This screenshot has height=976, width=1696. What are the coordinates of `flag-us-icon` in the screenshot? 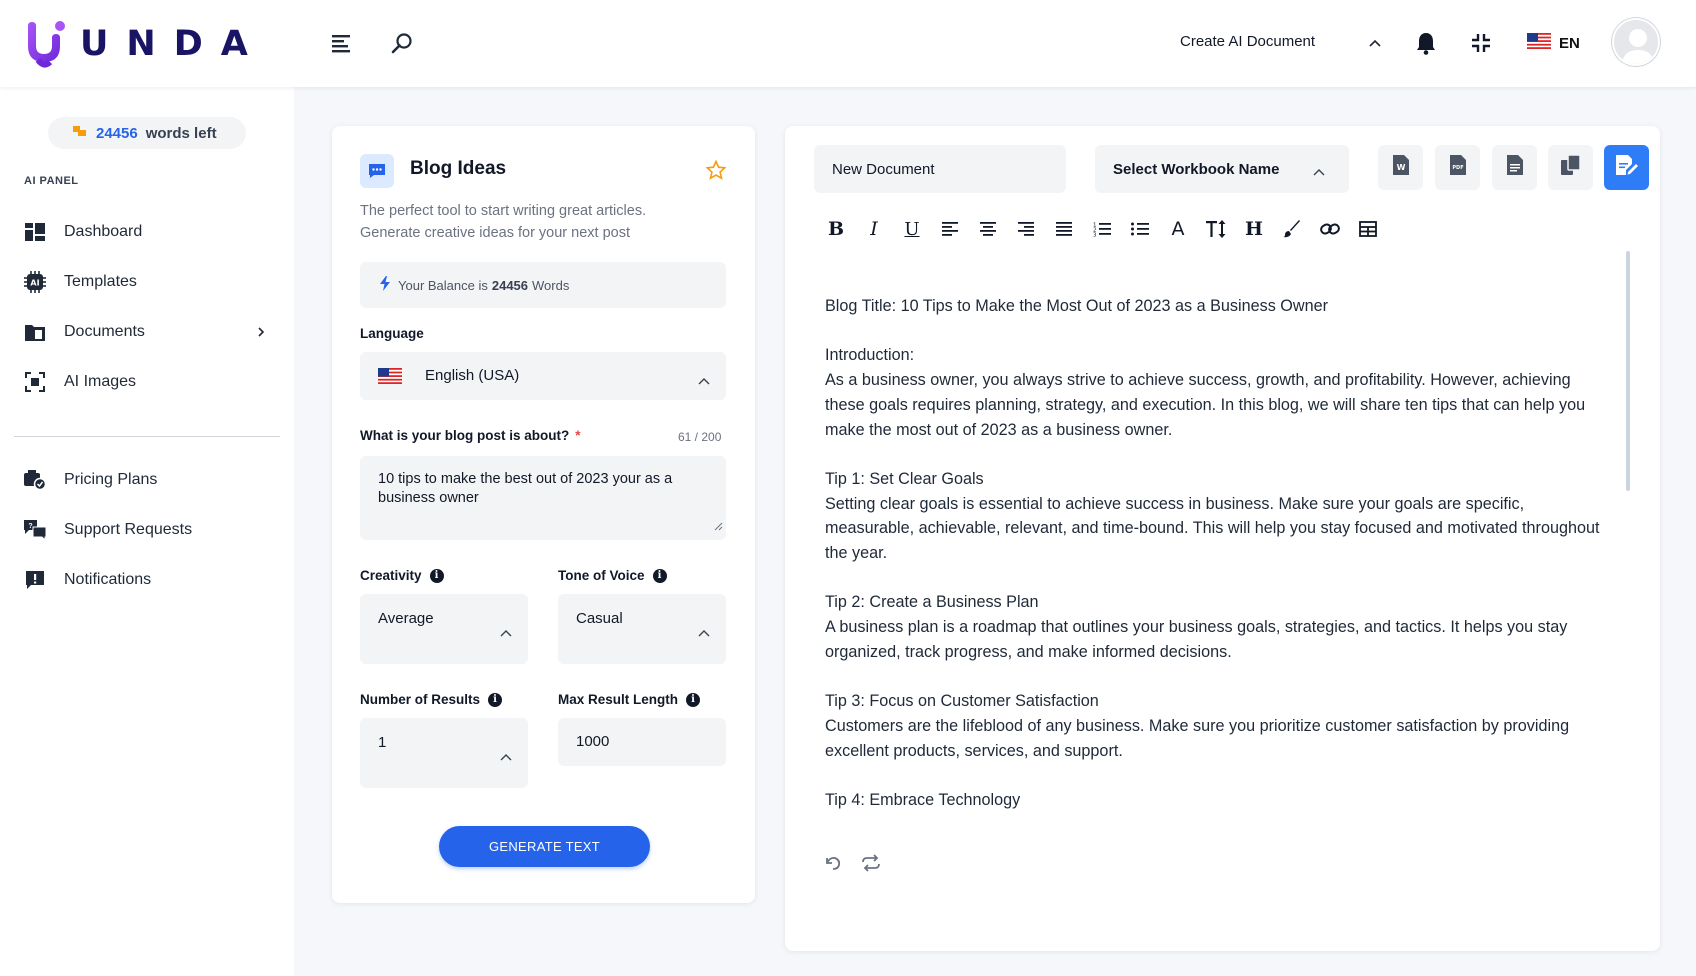 It's located at (1539, 43).